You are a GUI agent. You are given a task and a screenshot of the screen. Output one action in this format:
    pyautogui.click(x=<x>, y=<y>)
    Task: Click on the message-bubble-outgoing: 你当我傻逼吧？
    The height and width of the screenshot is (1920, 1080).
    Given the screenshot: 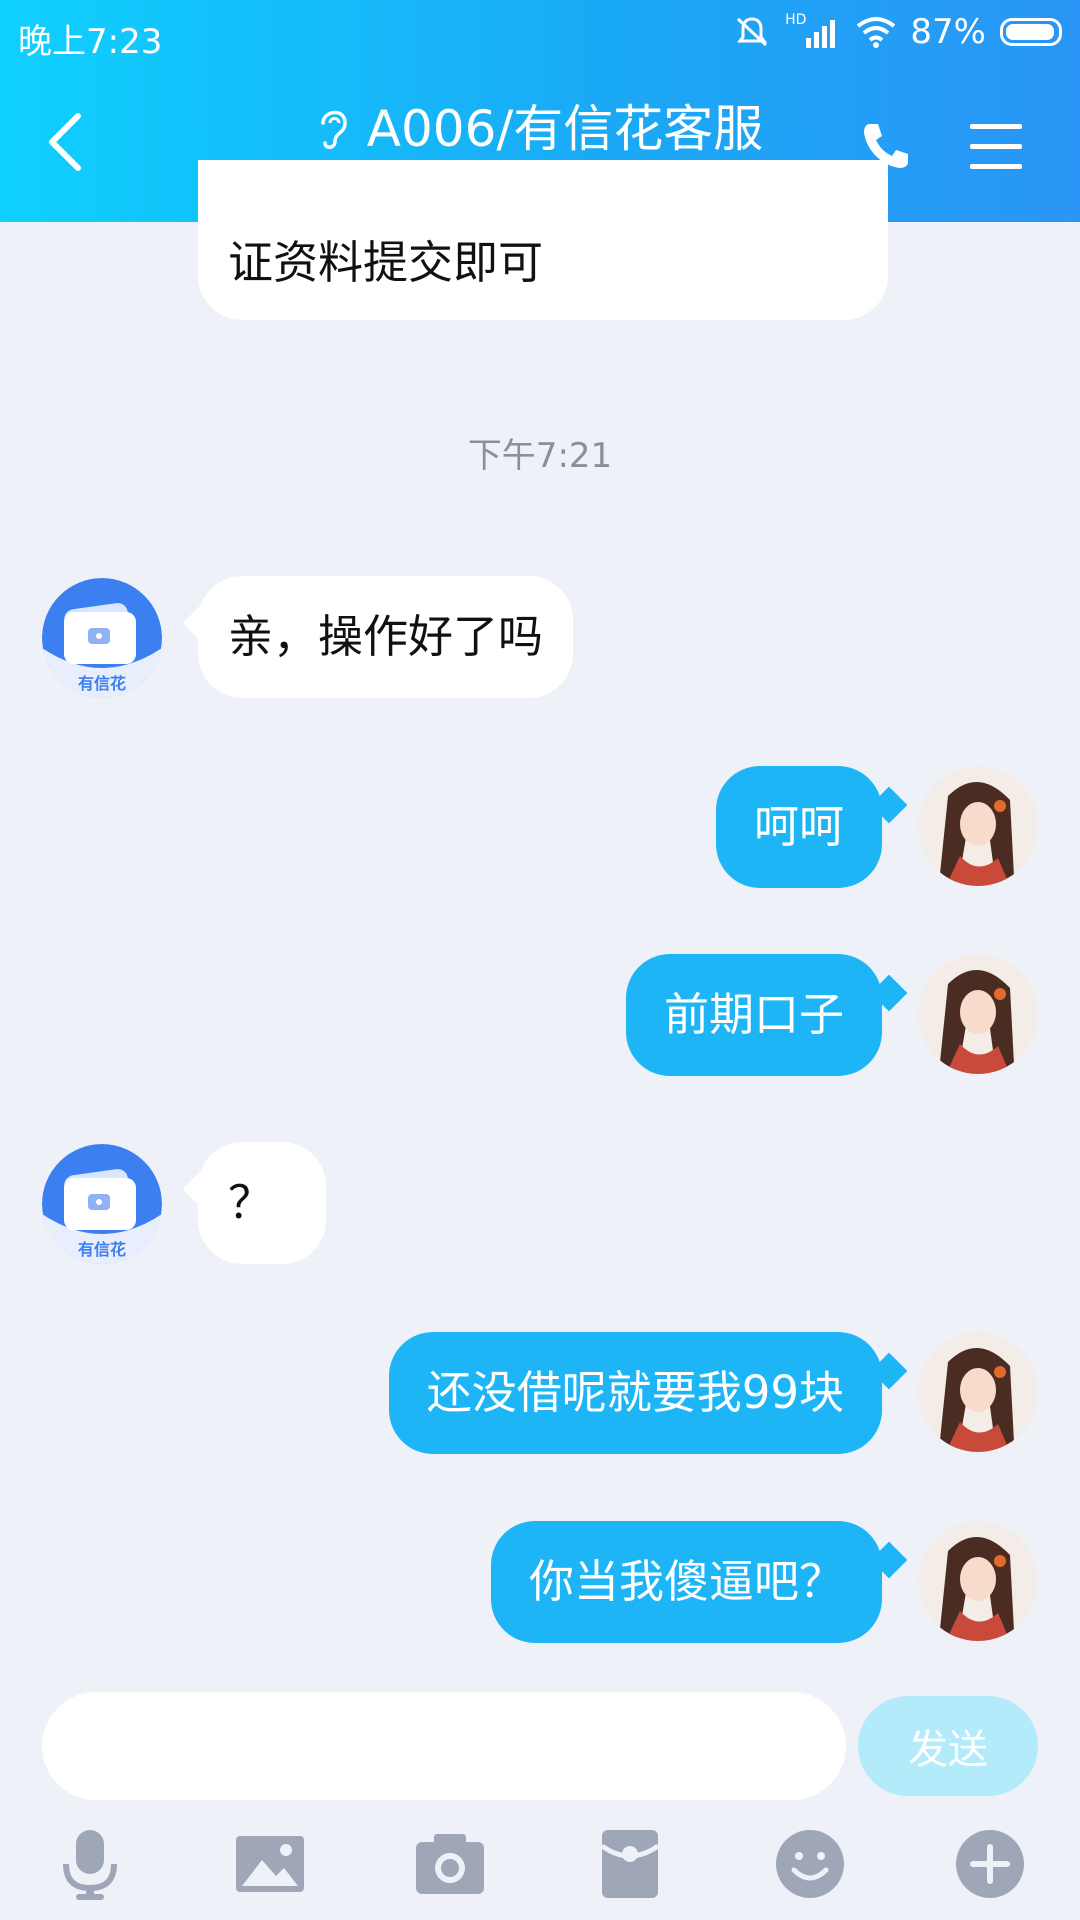 What is the action you would take?
    pyautogui.click(x=686, y=1582)
    